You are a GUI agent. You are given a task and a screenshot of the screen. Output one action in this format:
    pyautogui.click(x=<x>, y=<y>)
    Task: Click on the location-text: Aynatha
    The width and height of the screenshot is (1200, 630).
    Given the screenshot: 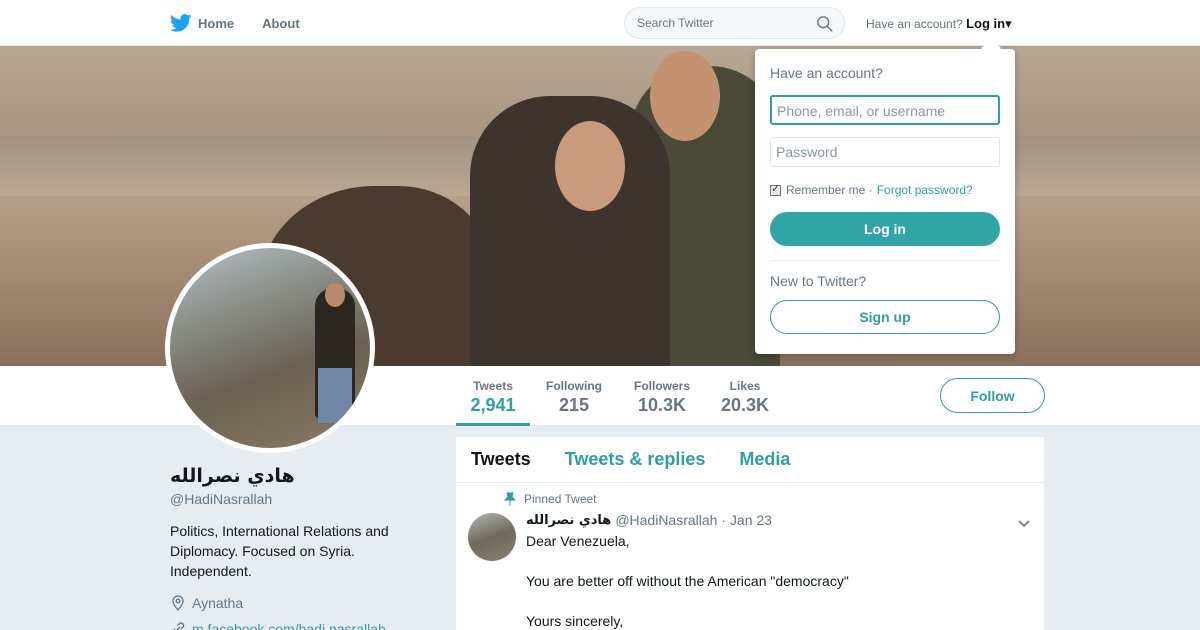 What is the action you would take?
    pyautogui.click(x=218, y=603)
    